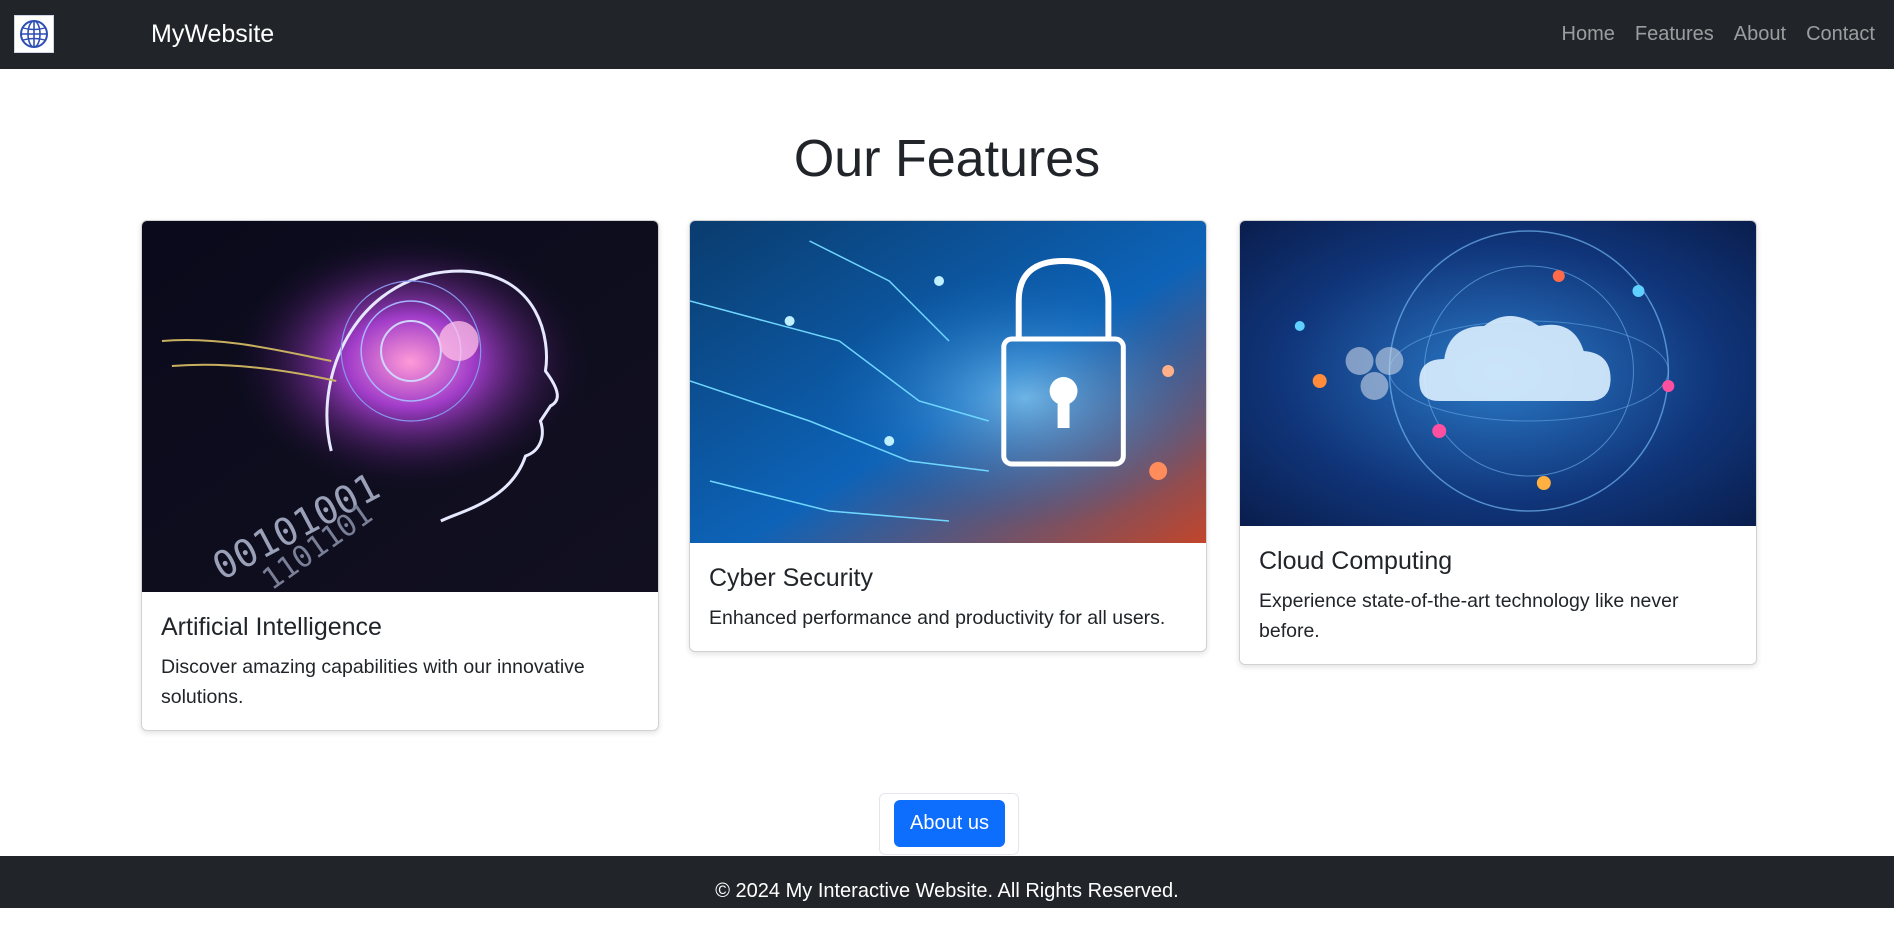  I want to click on nav-link-about: About, so click(1760, 34).